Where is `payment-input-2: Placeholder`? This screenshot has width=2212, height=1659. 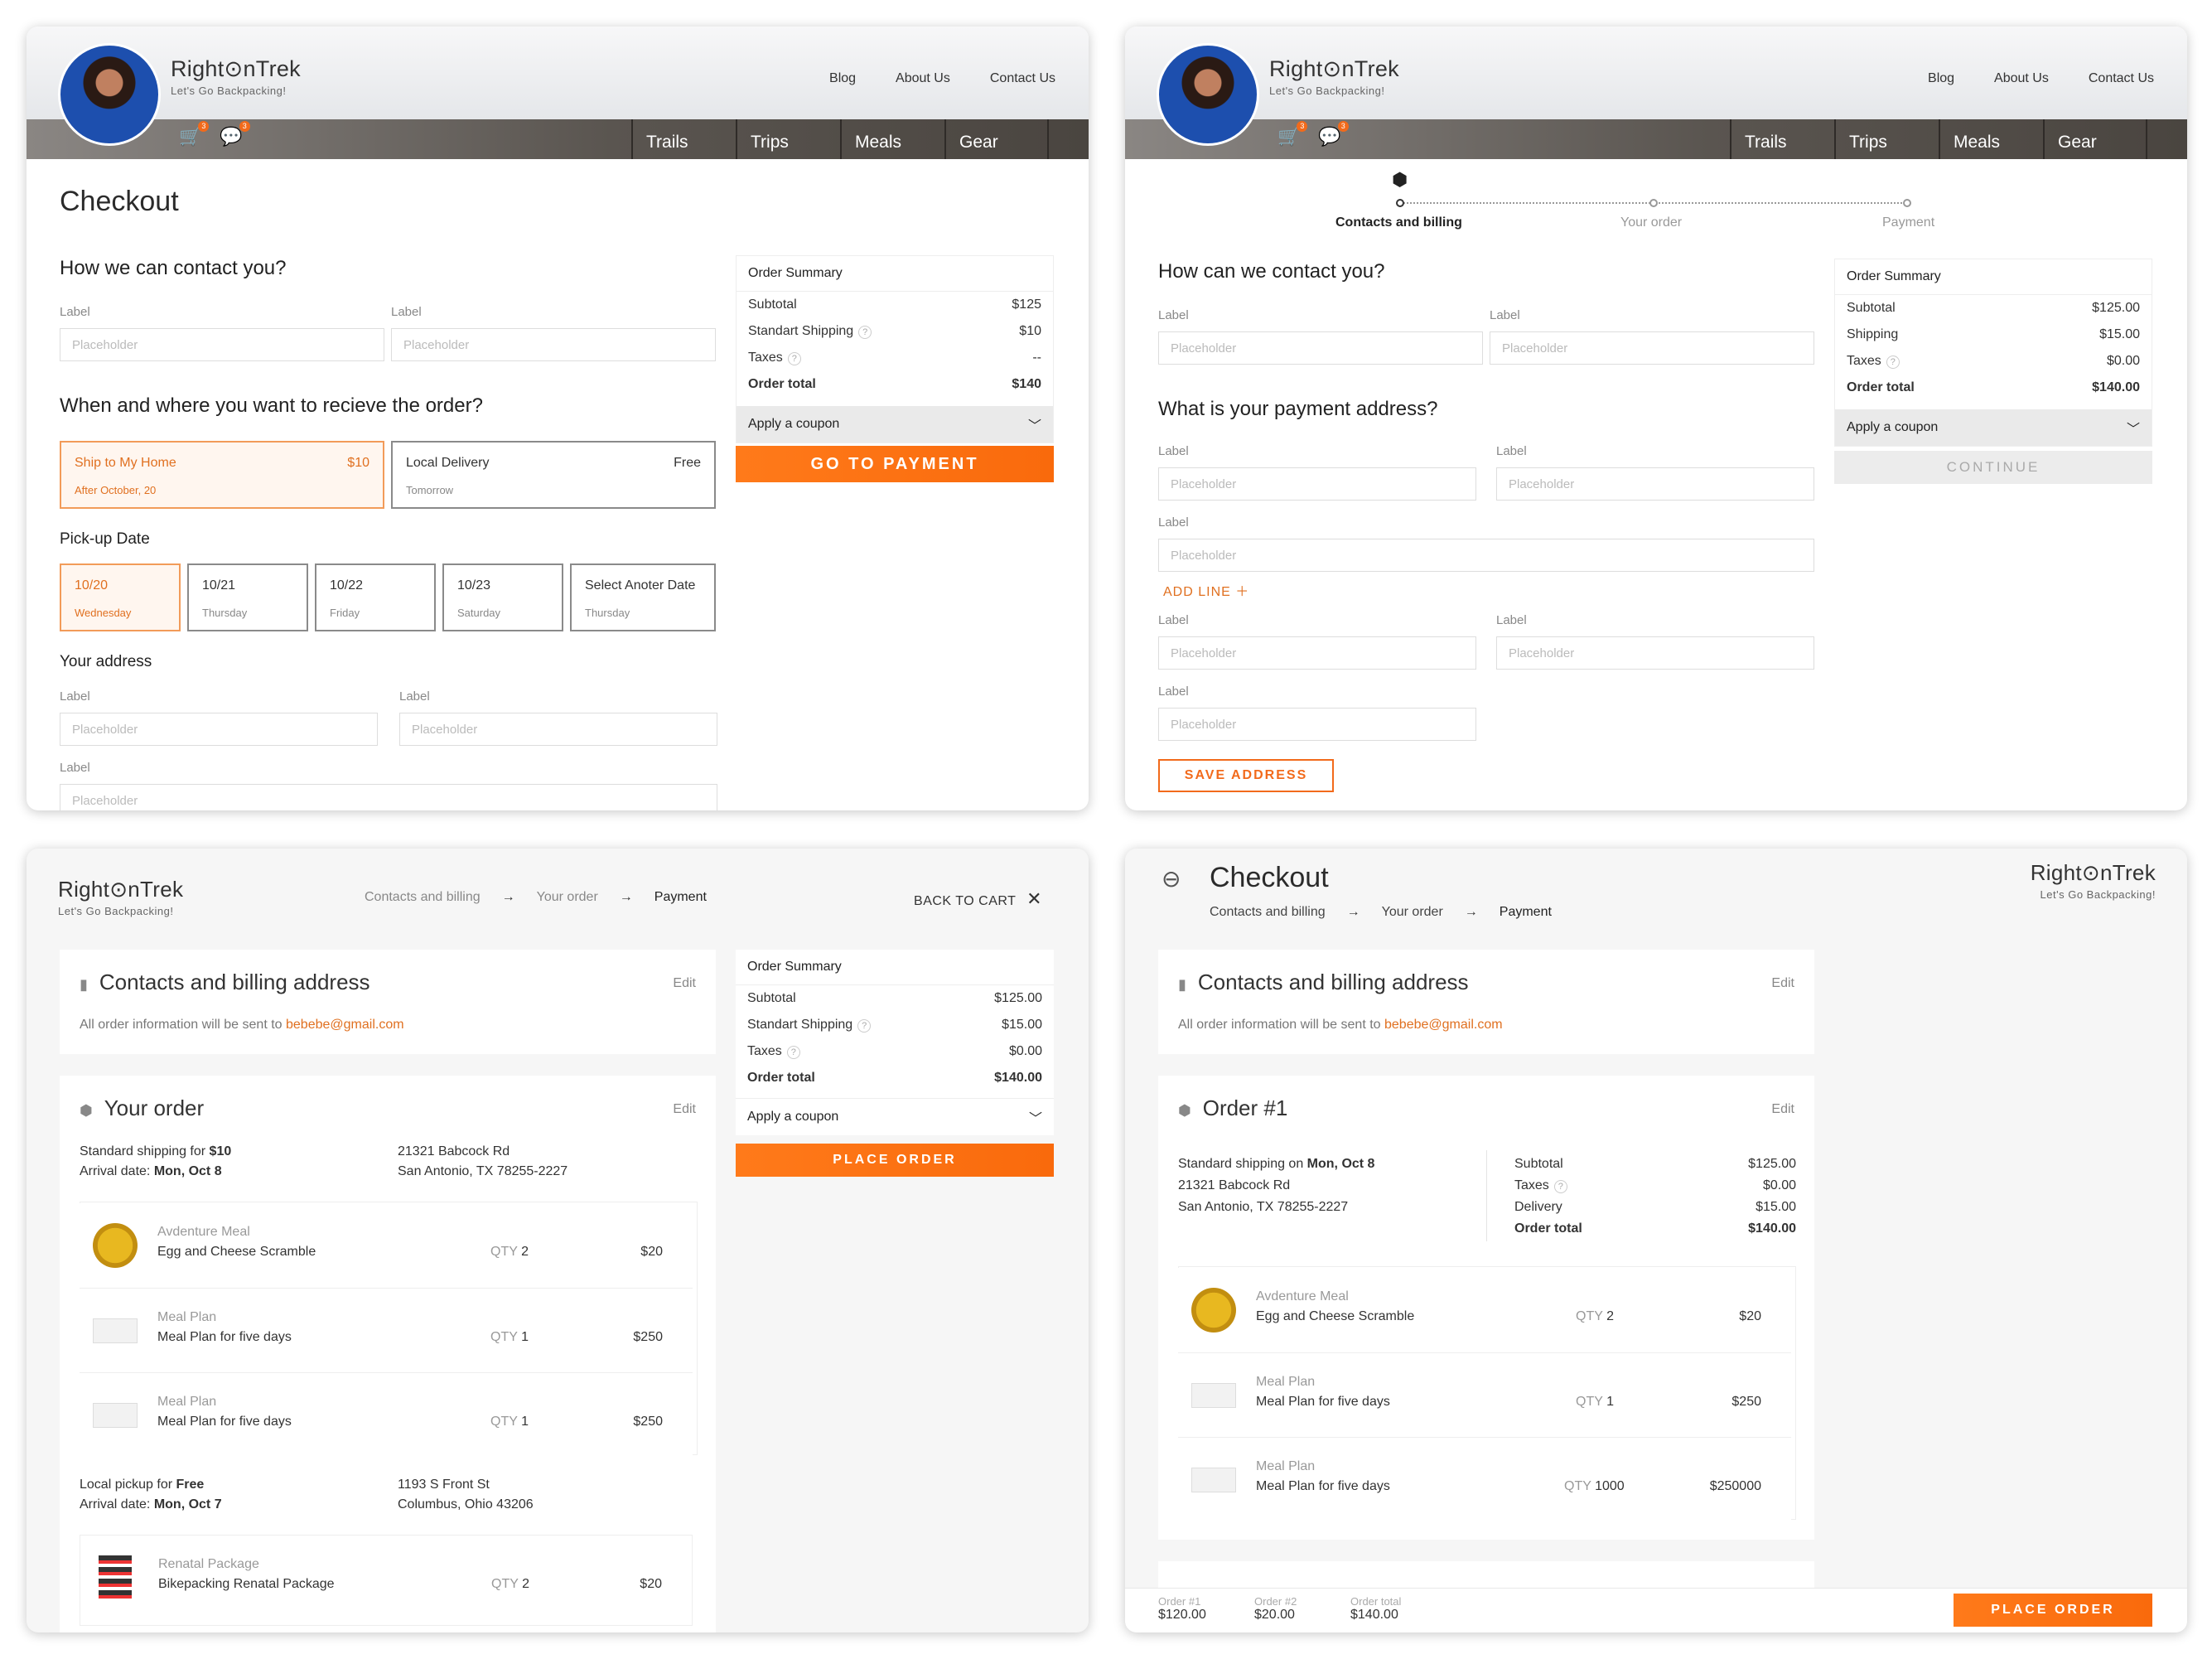 payment-input-2: Placeholder is located at coordinates (1655, 484).